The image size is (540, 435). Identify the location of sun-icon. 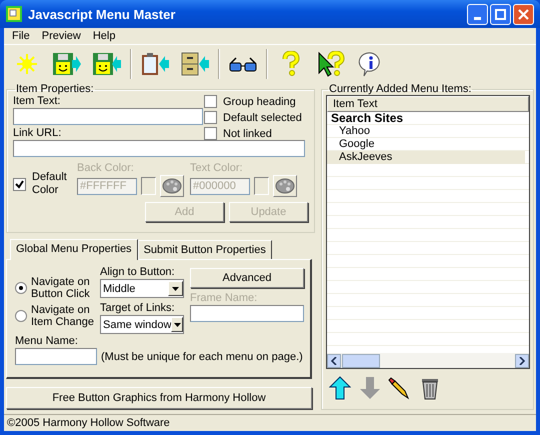
(27, 64).